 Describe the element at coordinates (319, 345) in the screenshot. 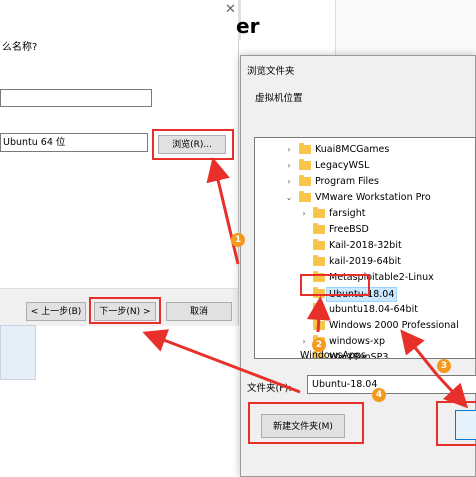

I see `step-badge-2: 2` at that location.